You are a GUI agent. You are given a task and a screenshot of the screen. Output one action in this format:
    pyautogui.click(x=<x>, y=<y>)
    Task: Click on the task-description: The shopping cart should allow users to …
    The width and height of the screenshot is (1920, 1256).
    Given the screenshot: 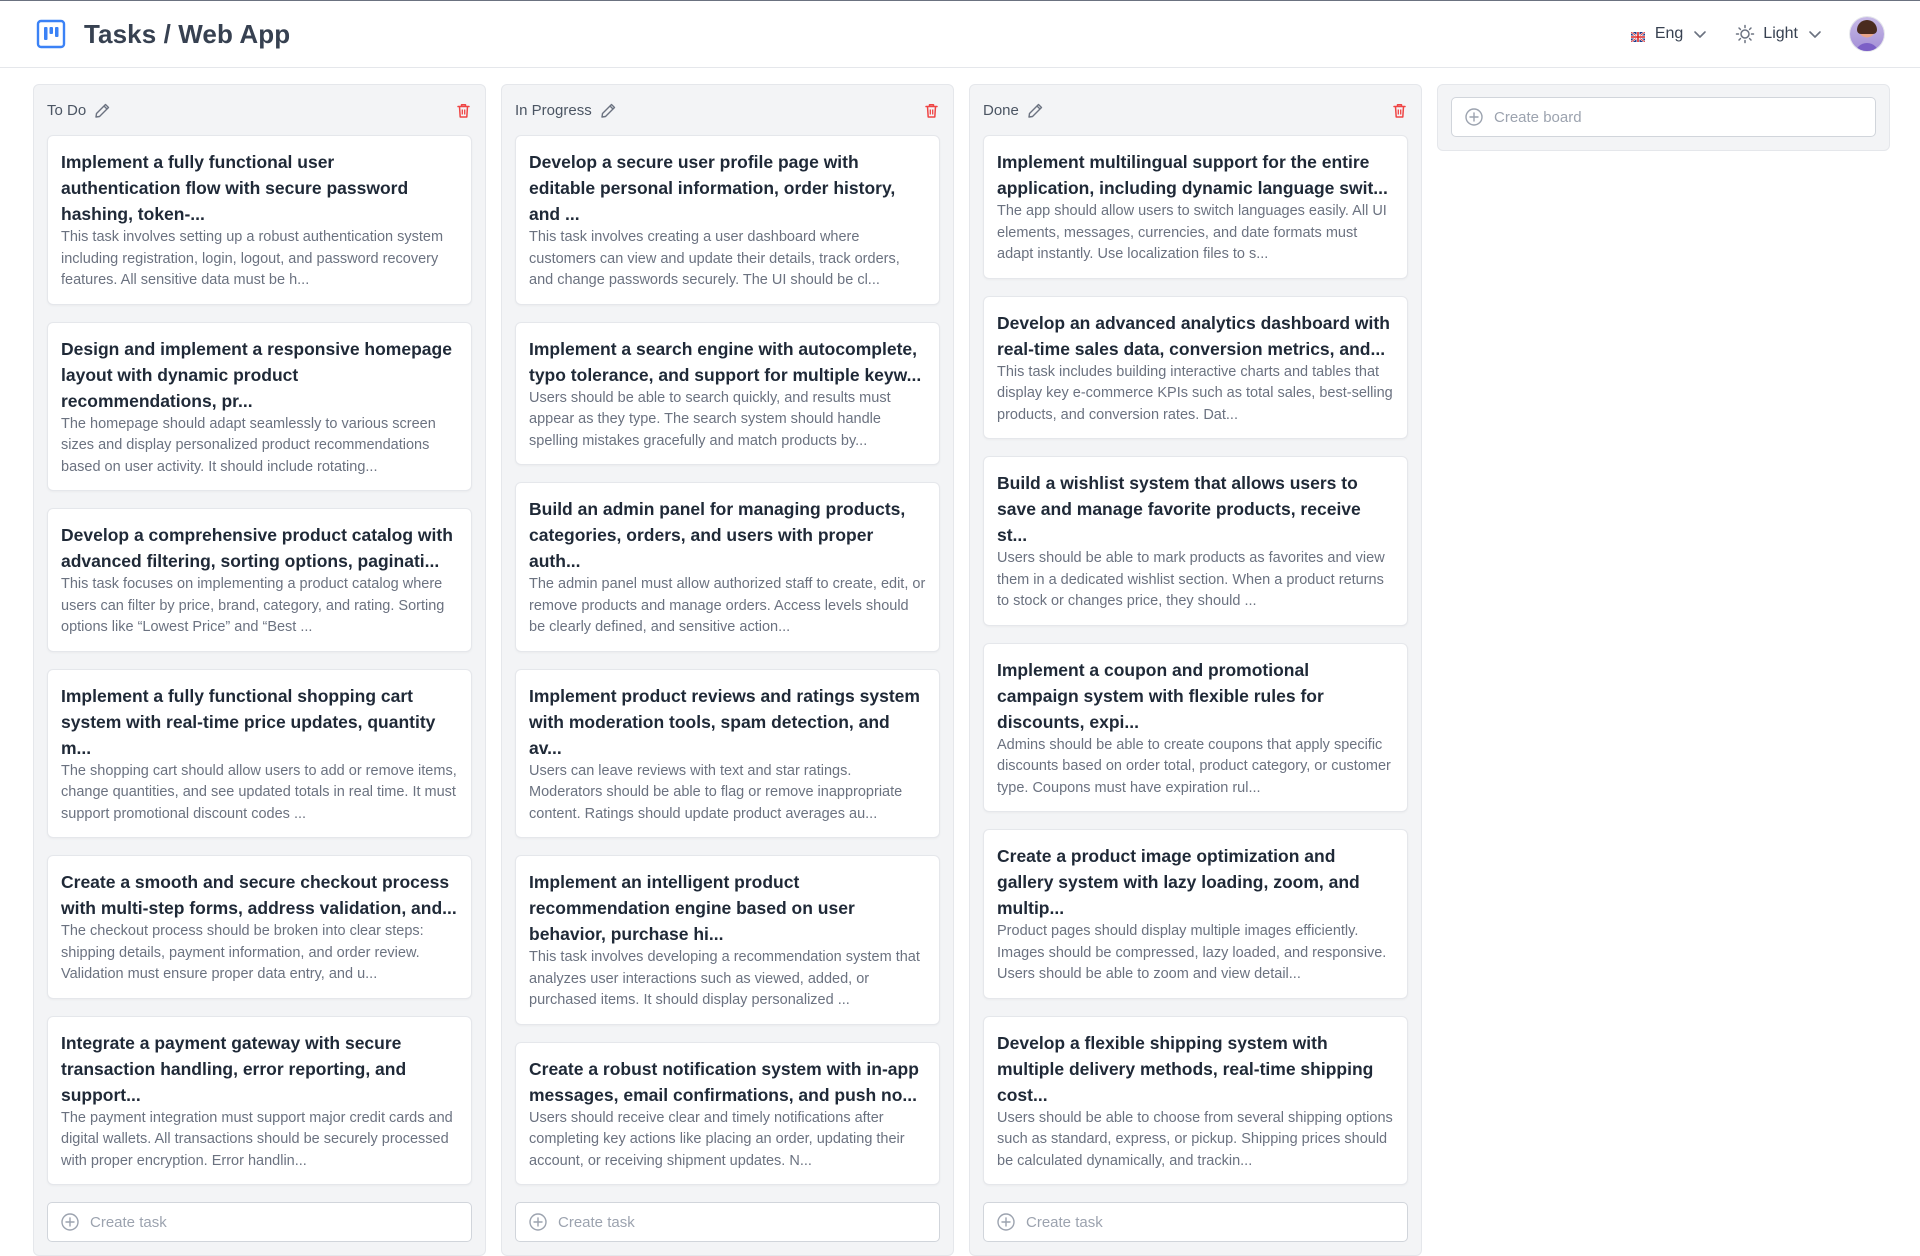 What is the action you would take?
    pyautogui.click(x=259, y=792)
    